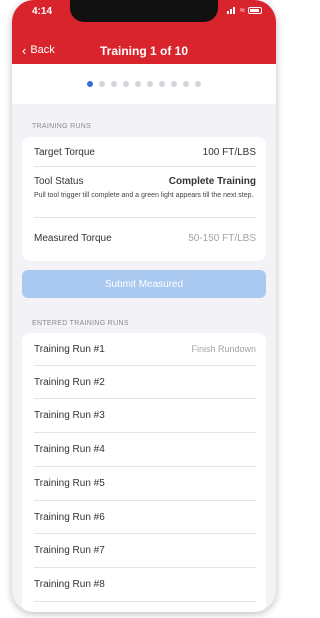 The width and height of the screenshot is (320, 618). What do you see at coordinates (69, 550) in the screenshot?
I see `training-run-label: Training Run #7` at bounding box center [69, 550].